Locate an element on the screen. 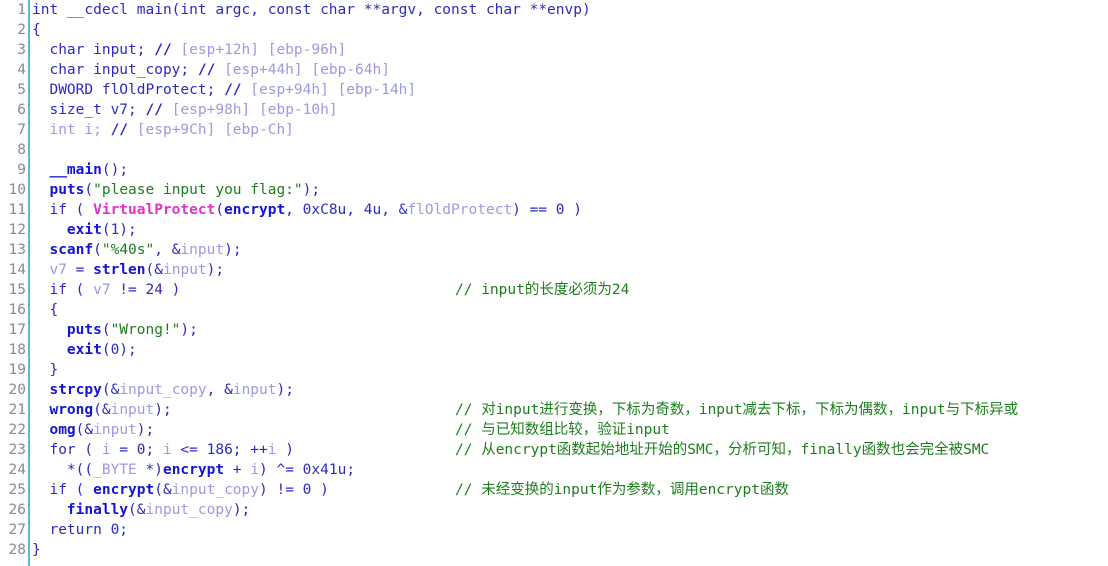 The height and width of the screenshot is (566, 1108). string-literal: "please input you flag:" is located at coordinates (198, 190).